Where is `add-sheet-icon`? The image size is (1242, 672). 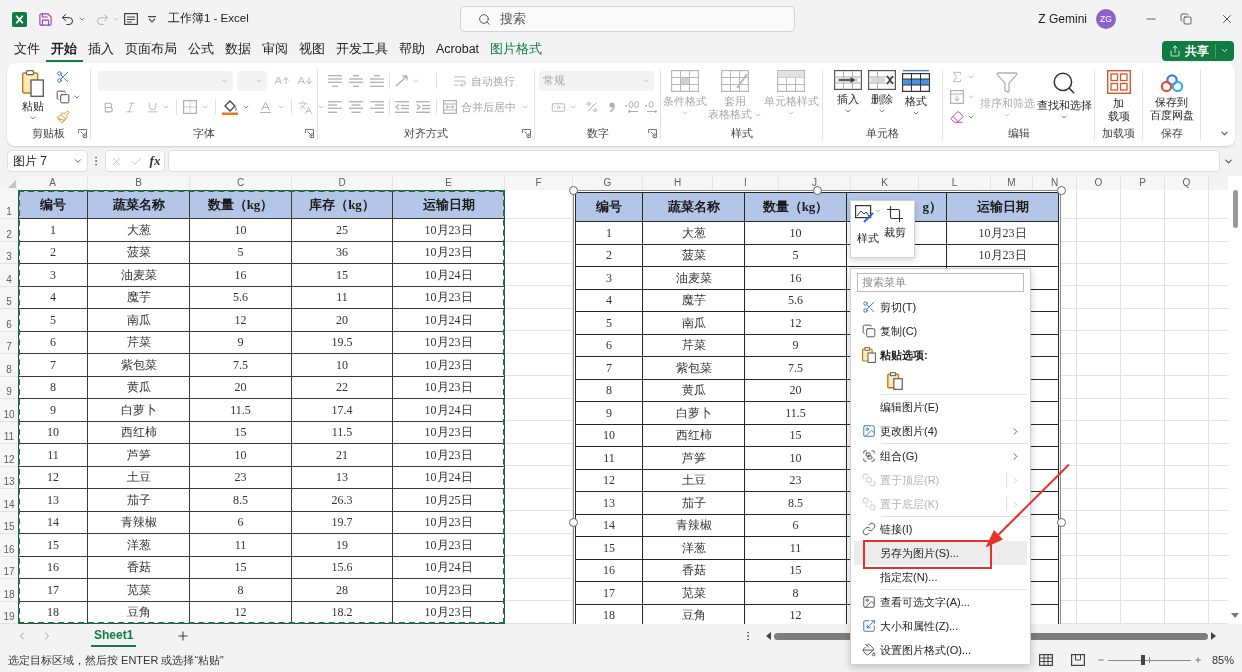 add-sheet-icon is located at coordinates (183, 636).